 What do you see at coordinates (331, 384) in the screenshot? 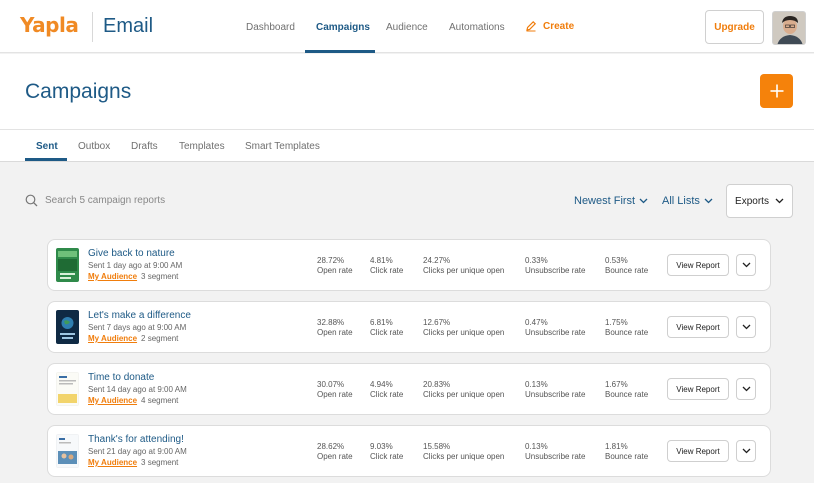
I see `stat-value: 30.07%` at bounding box center [331, 384].